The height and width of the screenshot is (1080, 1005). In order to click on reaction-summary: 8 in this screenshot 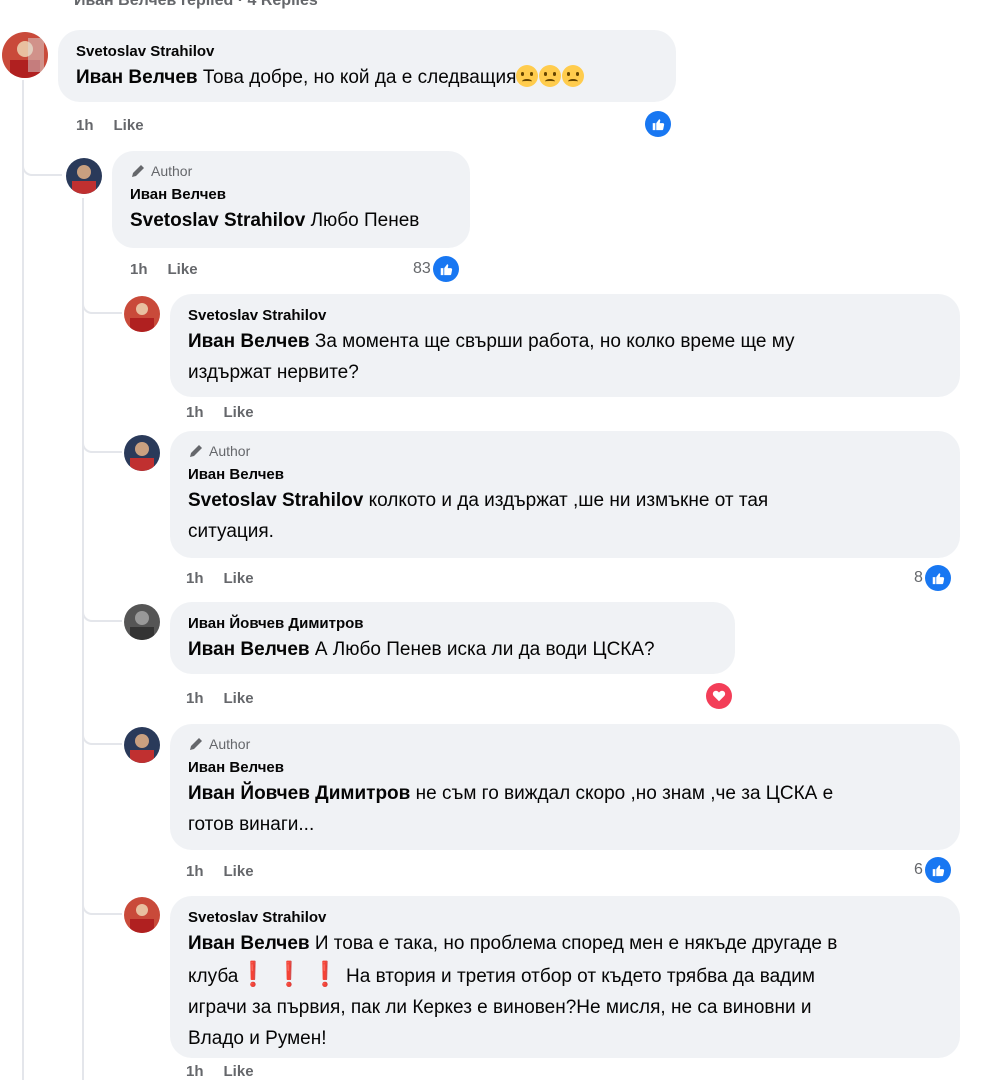, I will do `click(932, 578)`.